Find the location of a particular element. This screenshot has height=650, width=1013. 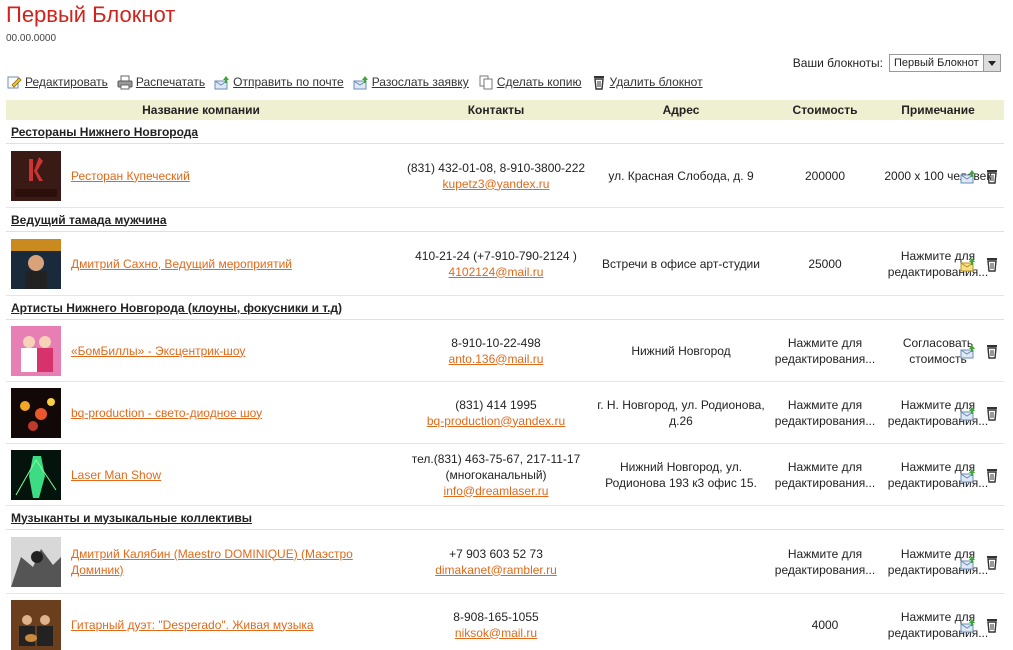

cost-text: 4000 is located at coordinates (825, 625).